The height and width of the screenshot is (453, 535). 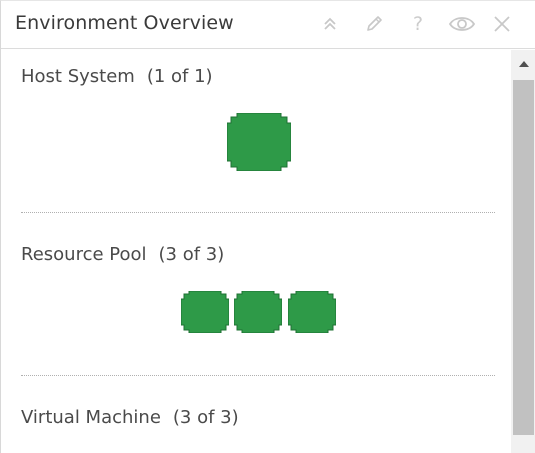 I want to click on section-name: Host System, so click(x=78, y=76).